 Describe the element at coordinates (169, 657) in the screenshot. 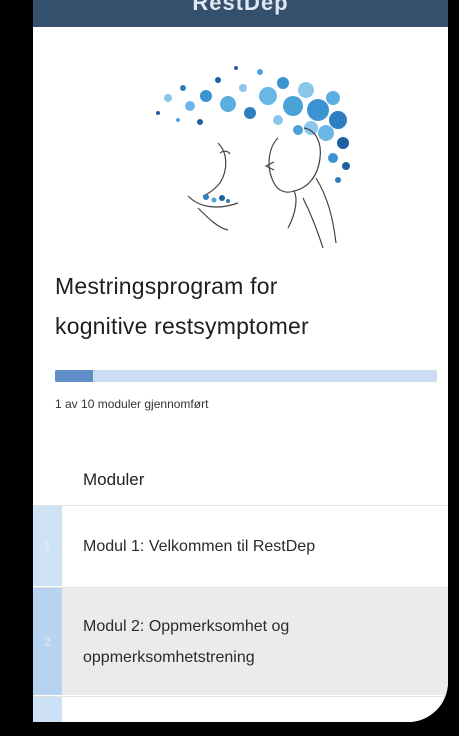

I see `module-label-line2: oppmerksomhetstrening` at that location.